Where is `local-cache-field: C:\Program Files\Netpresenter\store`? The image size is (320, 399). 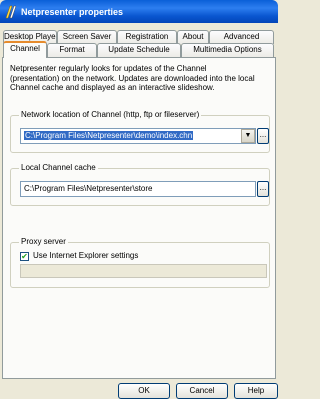 local-cache-field: C:\Program Files\Netpresenter\store is located at coordinates (138, 189).